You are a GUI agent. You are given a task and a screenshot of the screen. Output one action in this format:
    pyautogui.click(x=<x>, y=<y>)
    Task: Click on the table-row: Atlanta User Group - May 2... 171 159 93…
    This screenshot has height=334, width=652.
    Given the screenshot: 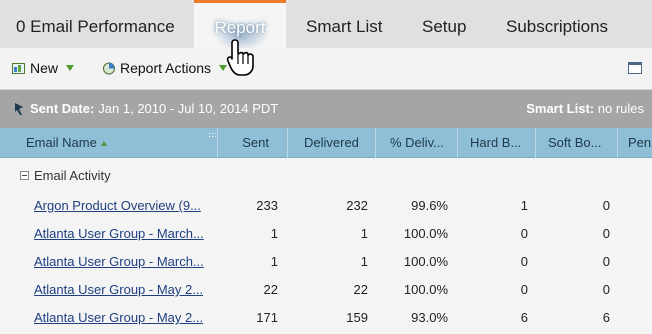 What is the action you would take?
    pyautogui.click(x=326, y=318)
    